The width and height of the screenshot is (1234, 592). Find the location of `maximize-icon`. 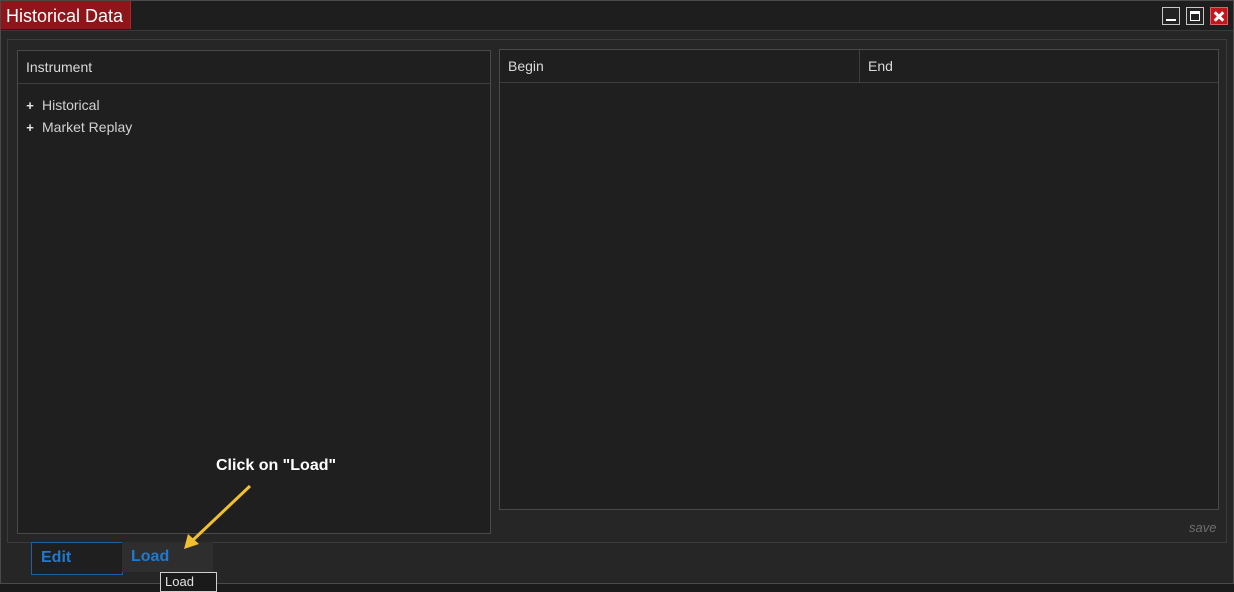

maximize-icon is located at coordinates (1195, 16).